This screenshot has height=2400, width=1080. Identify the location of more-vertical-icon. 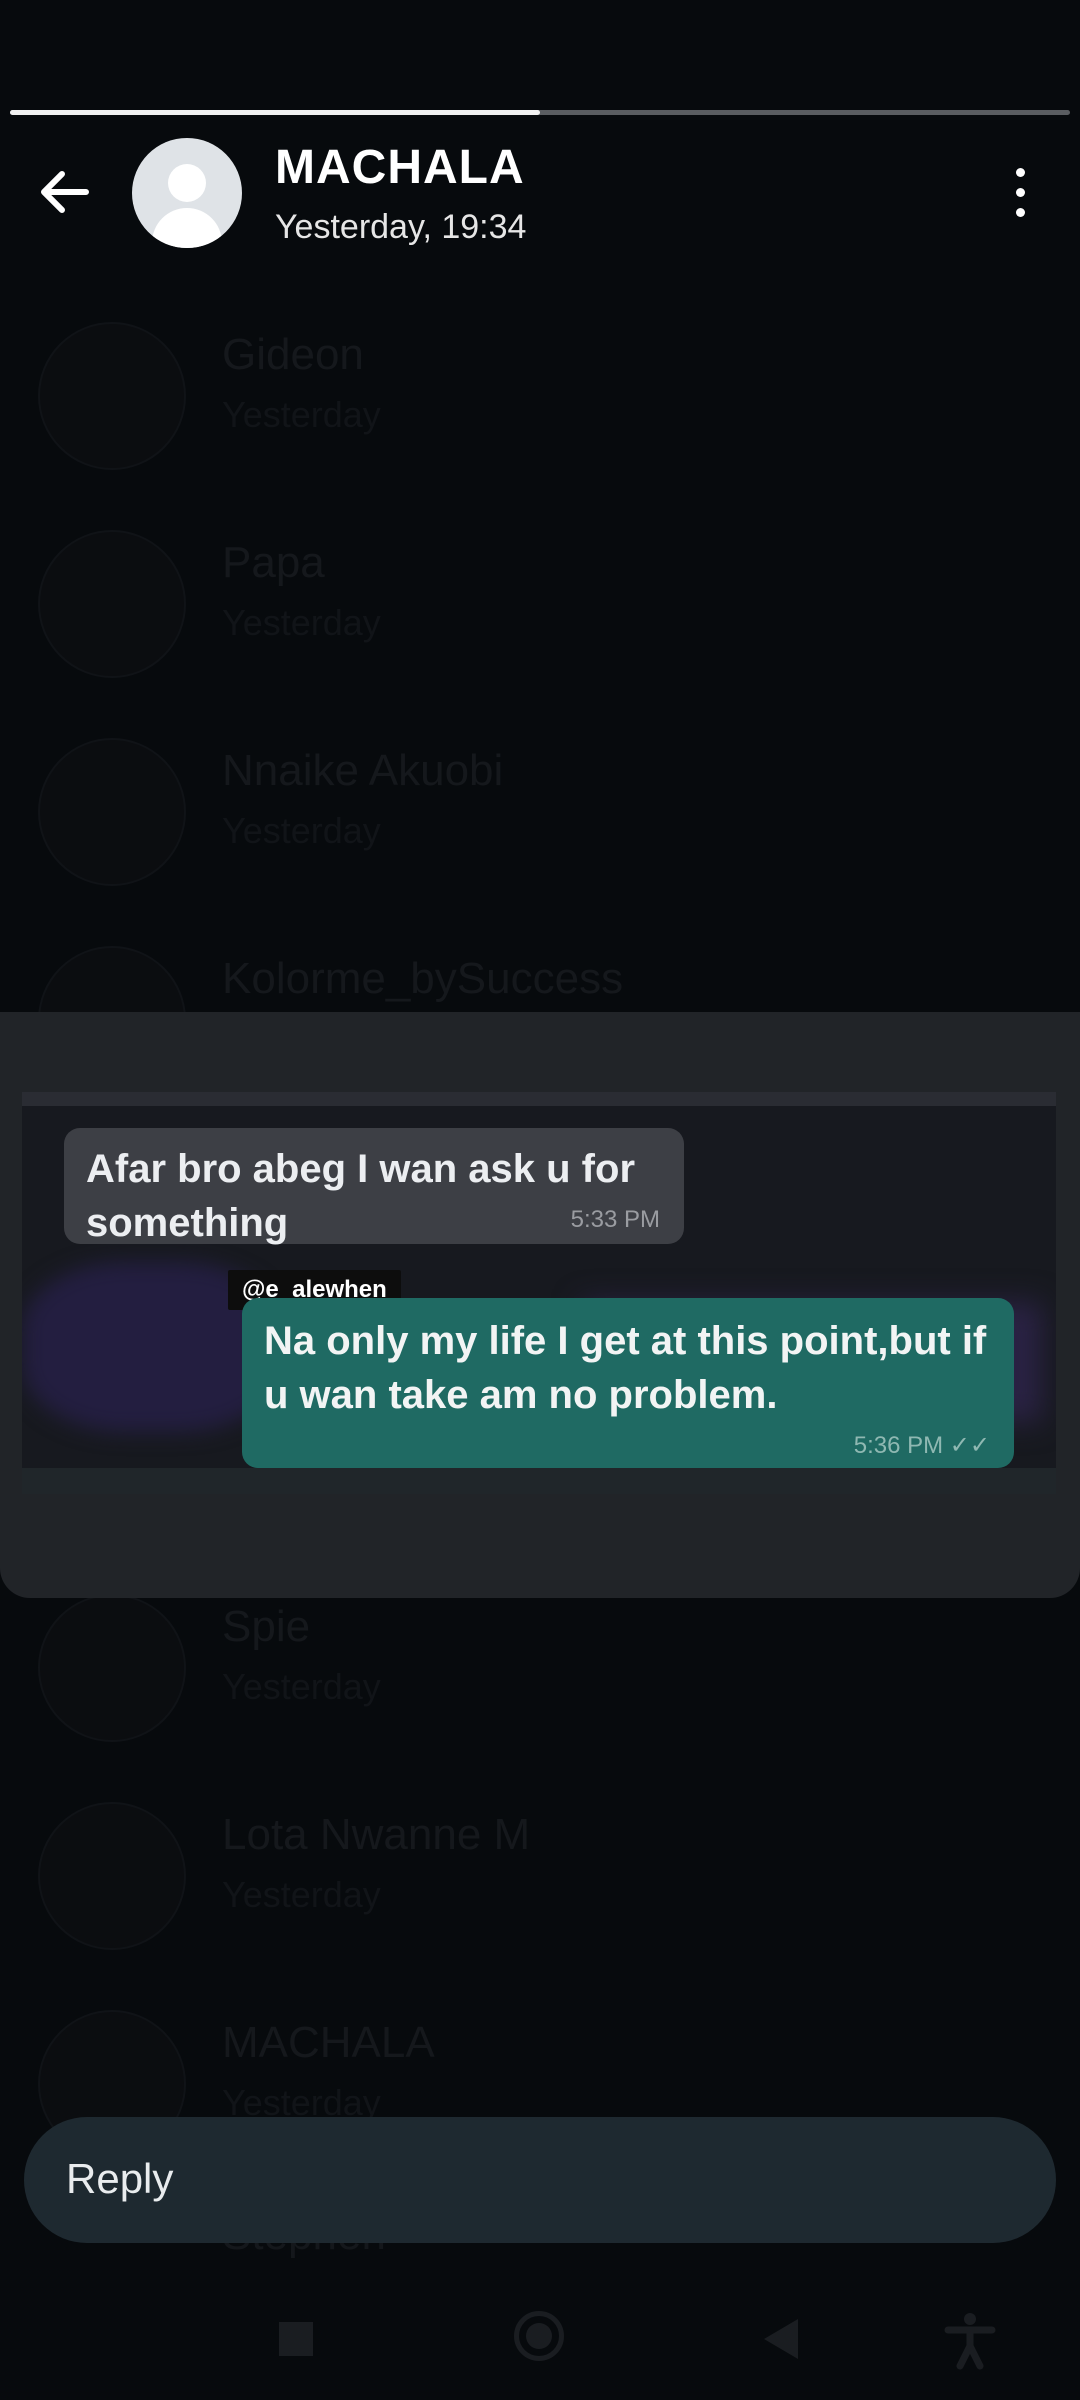
(1020, 194).